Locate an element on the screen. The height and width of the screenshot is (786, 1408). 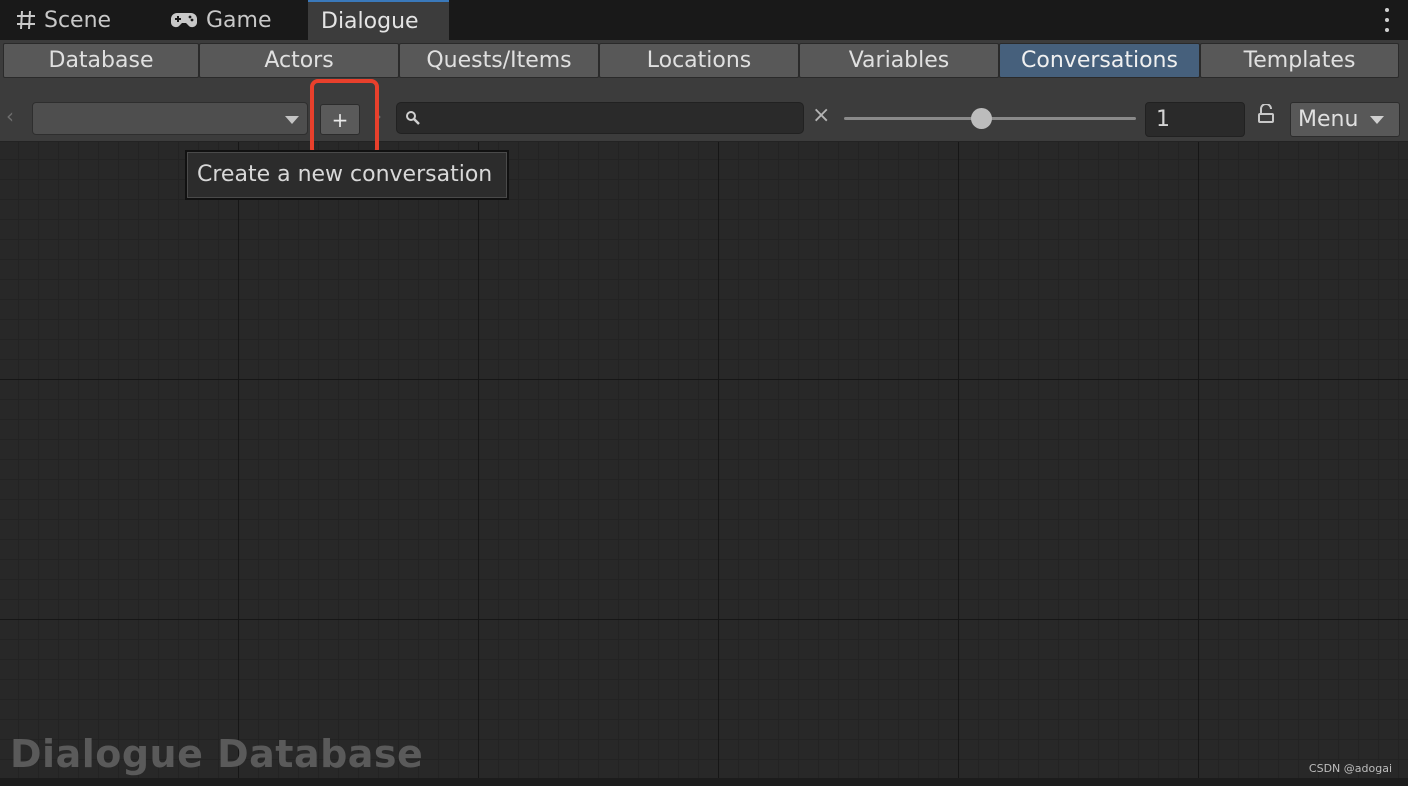
tab-quests-items: Quests/Items is located at coordinates (499, 60).